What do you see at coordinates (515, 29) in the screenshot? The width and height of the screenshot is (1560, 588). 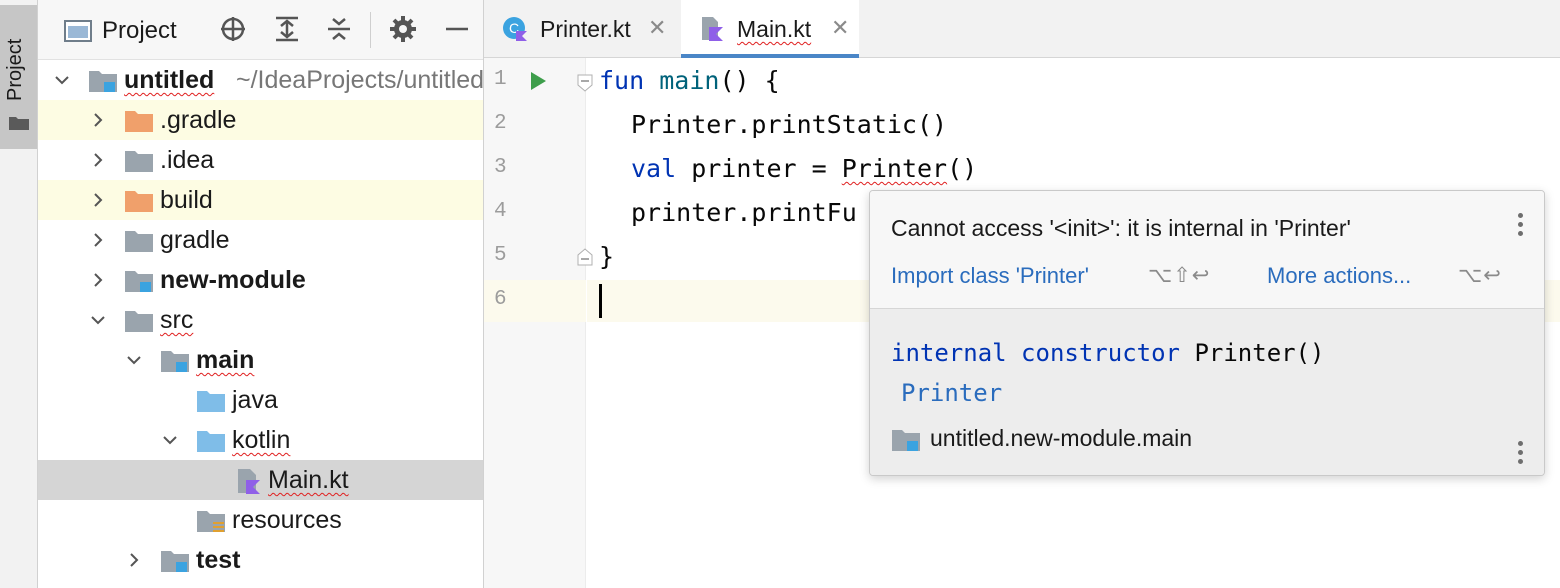 I see `kotlin-class-icon: C` at bounding box center [515, 29].